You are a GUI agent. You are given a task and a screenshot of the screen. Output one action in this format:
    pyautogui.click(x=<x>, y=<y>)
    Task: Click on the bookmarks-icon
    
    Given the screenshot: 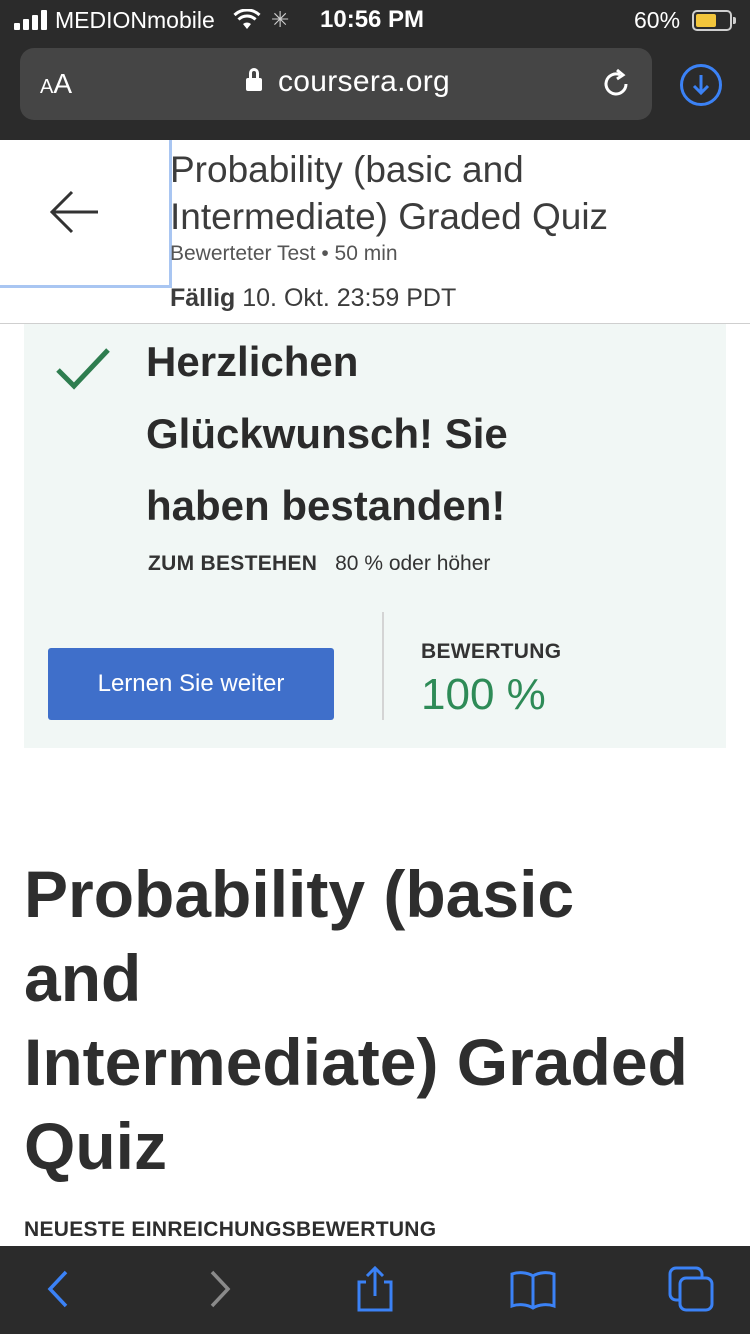 What is the action you would take?
    pyautogui.click(x=533, y=1289)
    